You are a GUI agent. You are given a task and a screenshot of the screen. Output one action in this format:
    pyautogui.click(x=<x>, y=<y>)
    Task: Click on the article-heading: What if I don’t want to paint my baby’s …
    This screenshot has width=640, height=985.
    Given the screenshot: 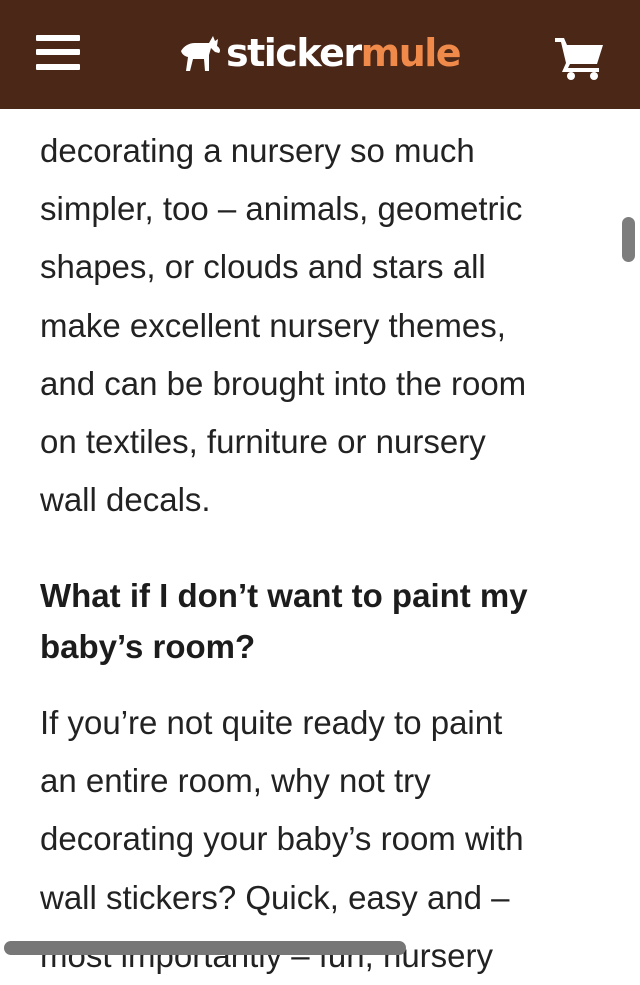 What is the action you would take?
    pyautogui.click(x=284, y=621)
    